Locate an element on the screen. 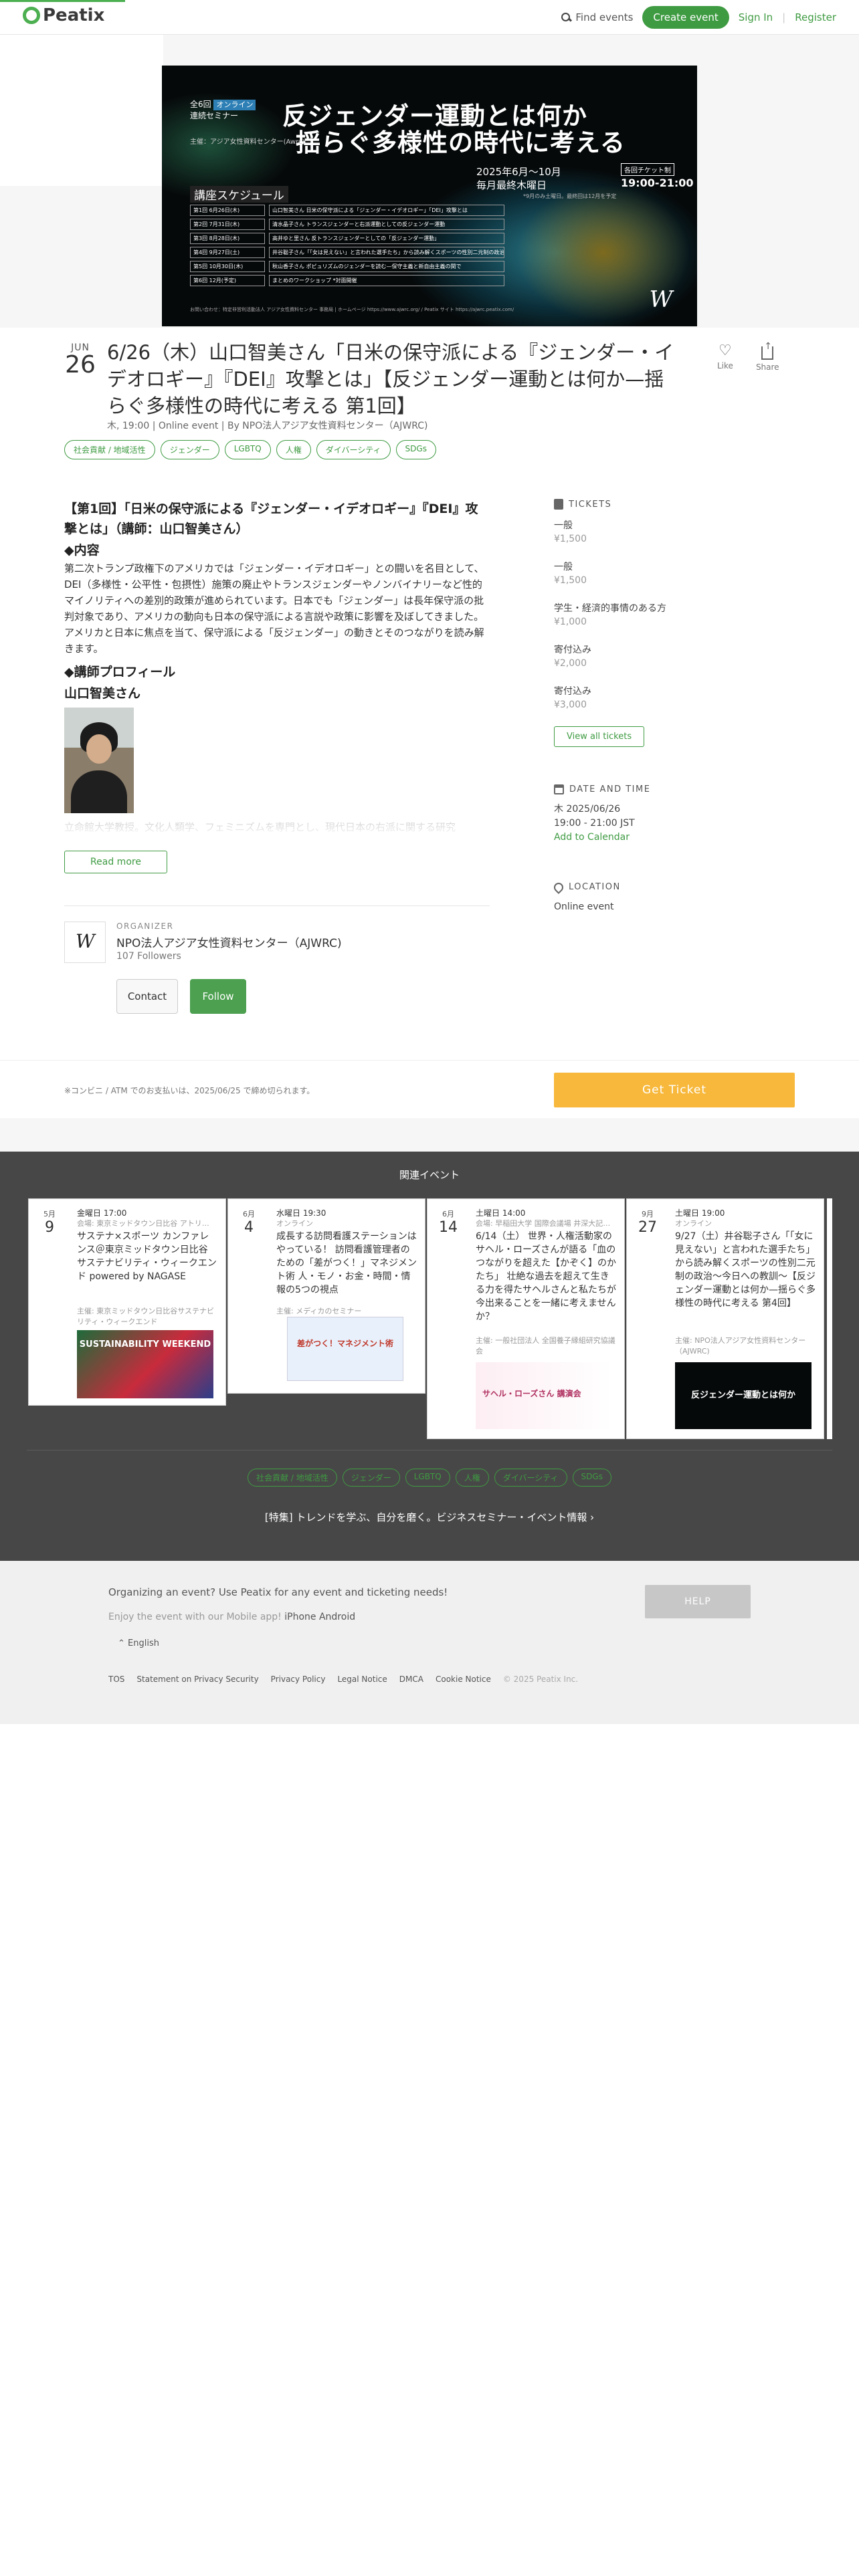 Image resolution: width=859 pixels, height=2576 pixels. footer-link-dmca: DMCA is located at coordinates (411, 1679).